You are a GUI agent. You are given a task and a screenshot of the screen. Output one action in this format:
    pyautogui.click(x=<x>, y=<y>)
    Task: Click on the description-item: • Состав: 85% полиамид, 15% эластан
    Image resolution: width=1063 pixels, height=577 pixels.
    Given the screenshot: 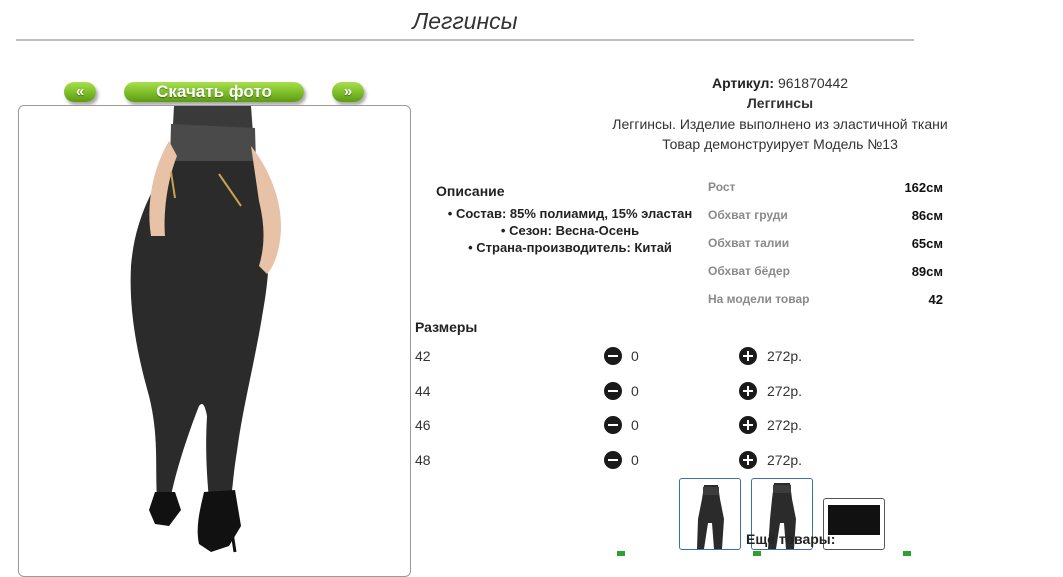 What is the action you would take?
    pyautogui.click(x=570, y=213)
    